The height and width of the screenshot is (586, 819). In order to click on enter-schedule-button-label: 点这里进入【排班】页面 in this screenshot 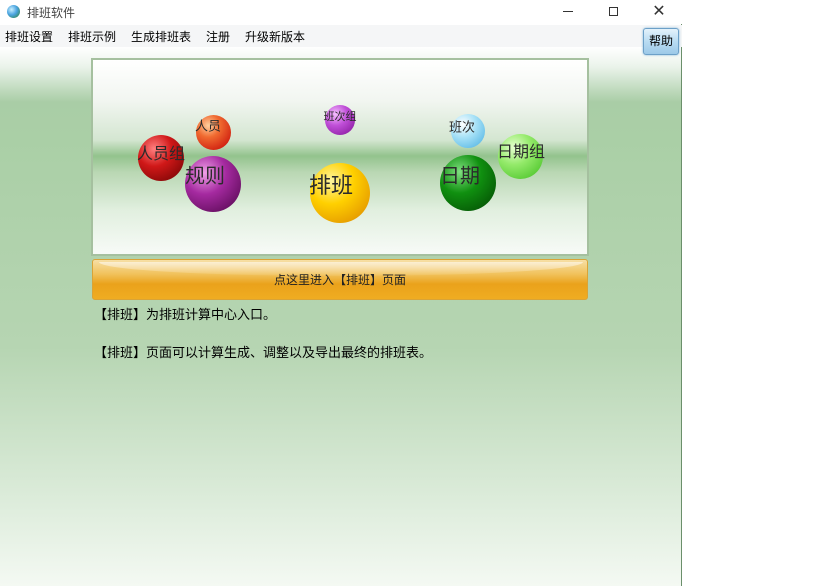, I will do `click(339, 280)`.